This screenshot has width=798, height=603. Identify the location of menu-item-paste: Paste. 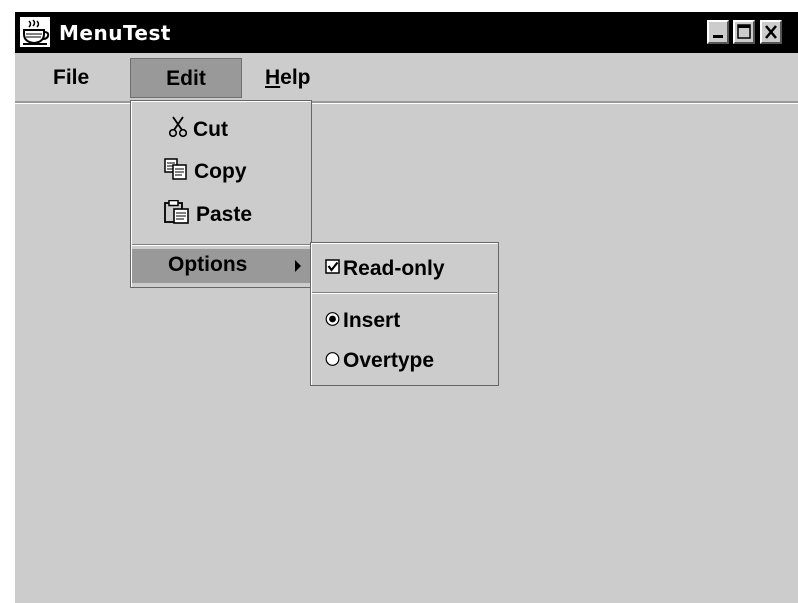
(208, 215).